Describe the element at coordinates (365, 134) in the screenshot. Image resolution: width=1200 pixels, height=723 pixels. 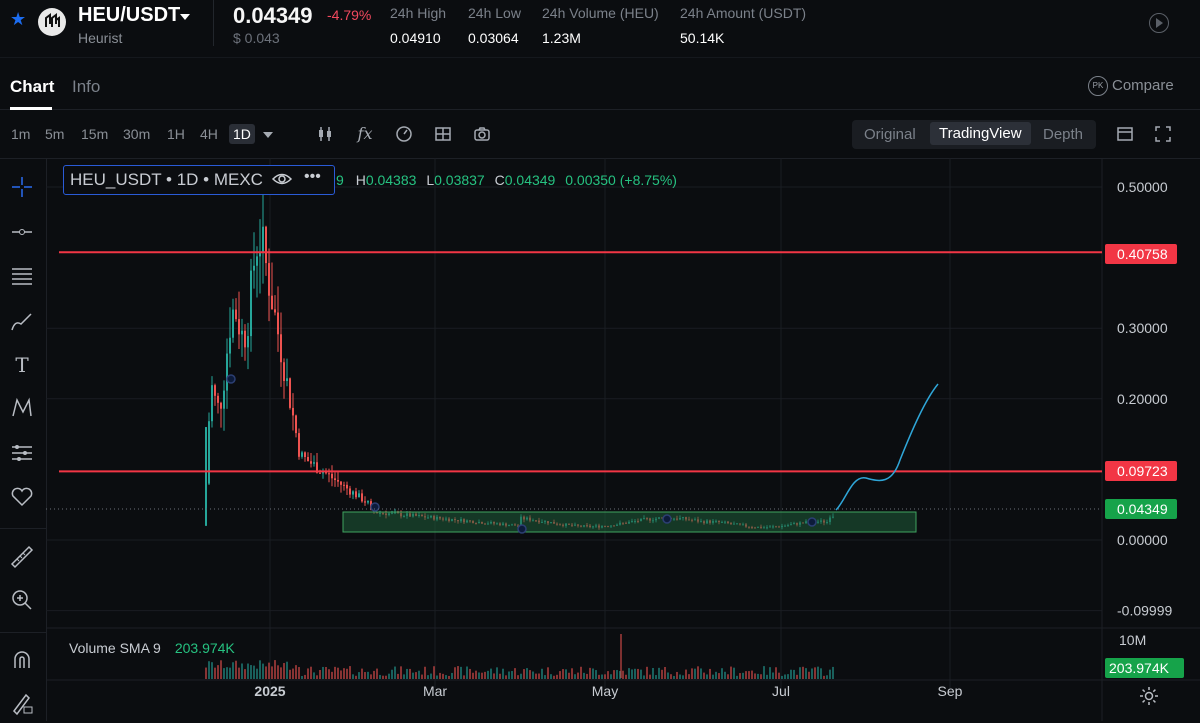
I see `indicators-icon: fx` at that location.